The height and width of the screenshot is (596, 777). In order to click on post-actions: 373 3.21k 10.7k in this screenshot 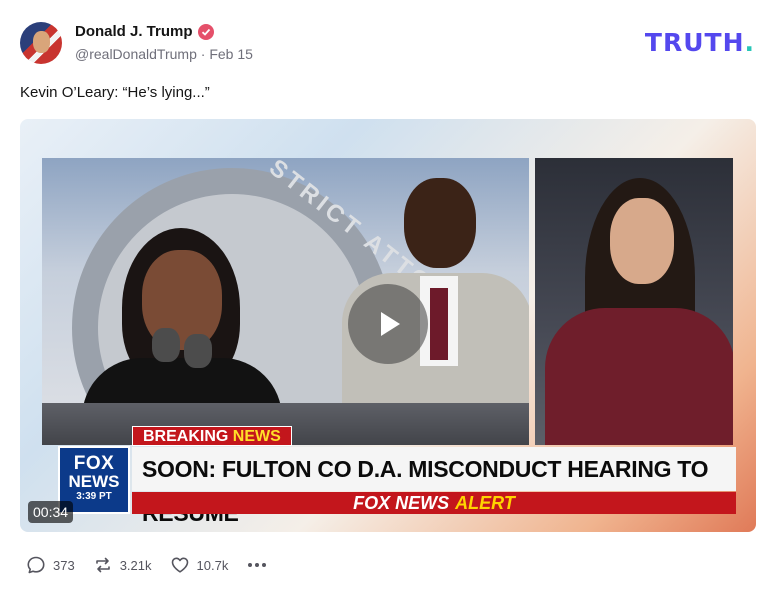, I will do `click(146, 565)`.